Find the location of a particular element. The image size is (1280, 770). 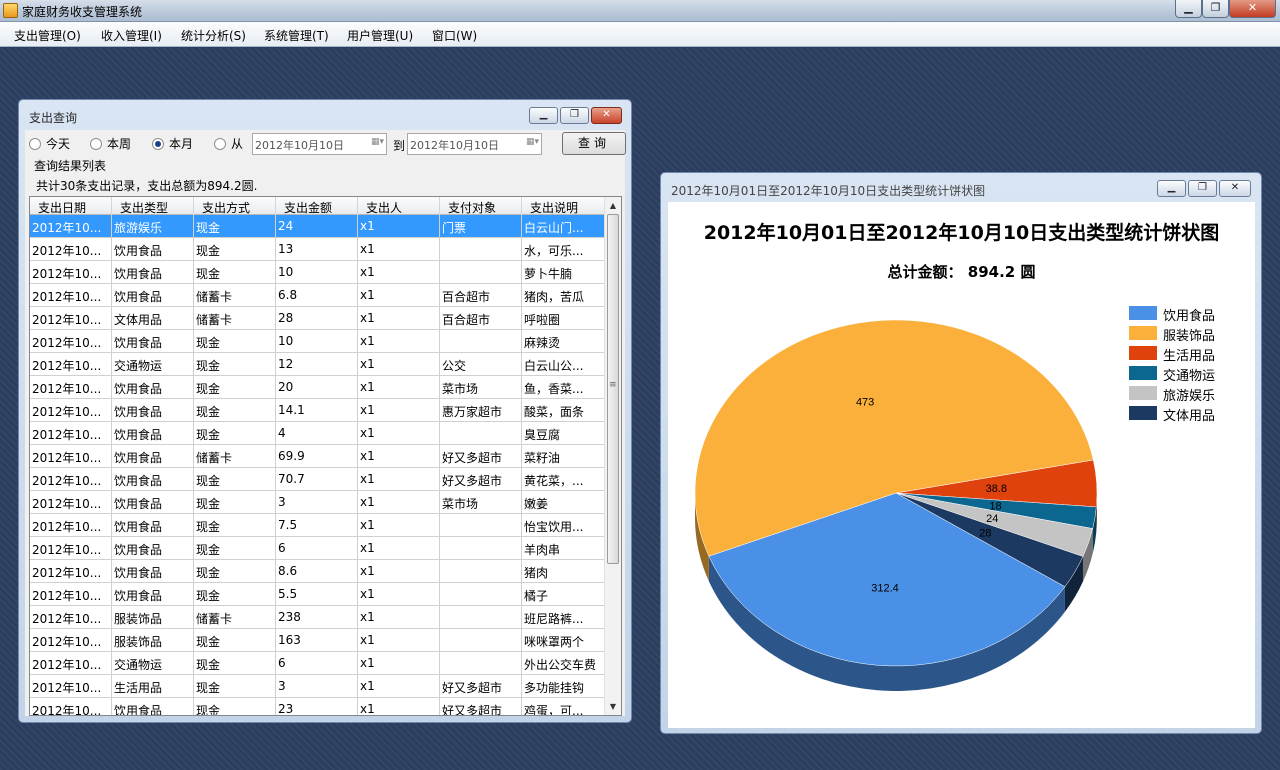

vertical-scrollbar: ▲ ≡ ▼ is located at coordinates (612, 456).